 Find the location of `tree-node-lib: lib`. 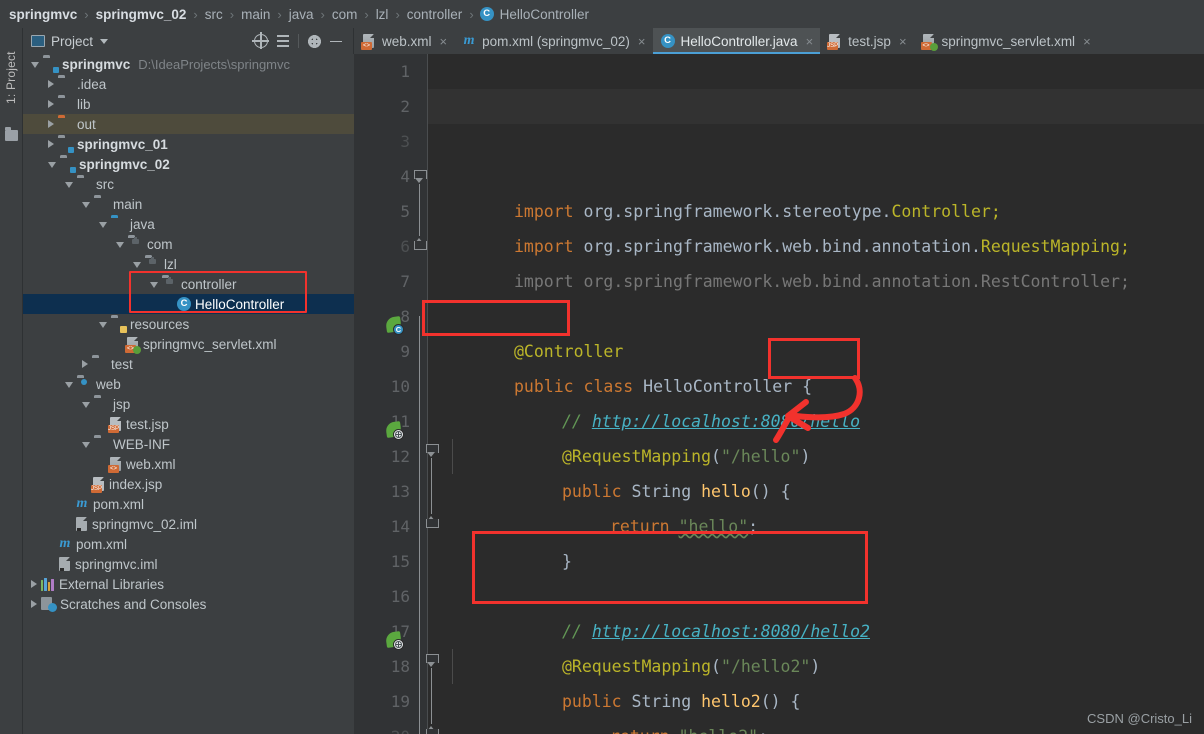

tree-node-lib: lib is located at coordinates (188, 104).